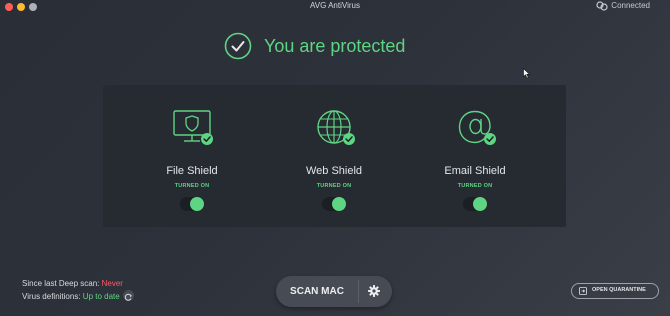 This screenshot has height=316, width=670. What do you see at coordinates (192, 171) in the screenshot?
I see `shield-name: File Shield` at bounding box center [192, 171].